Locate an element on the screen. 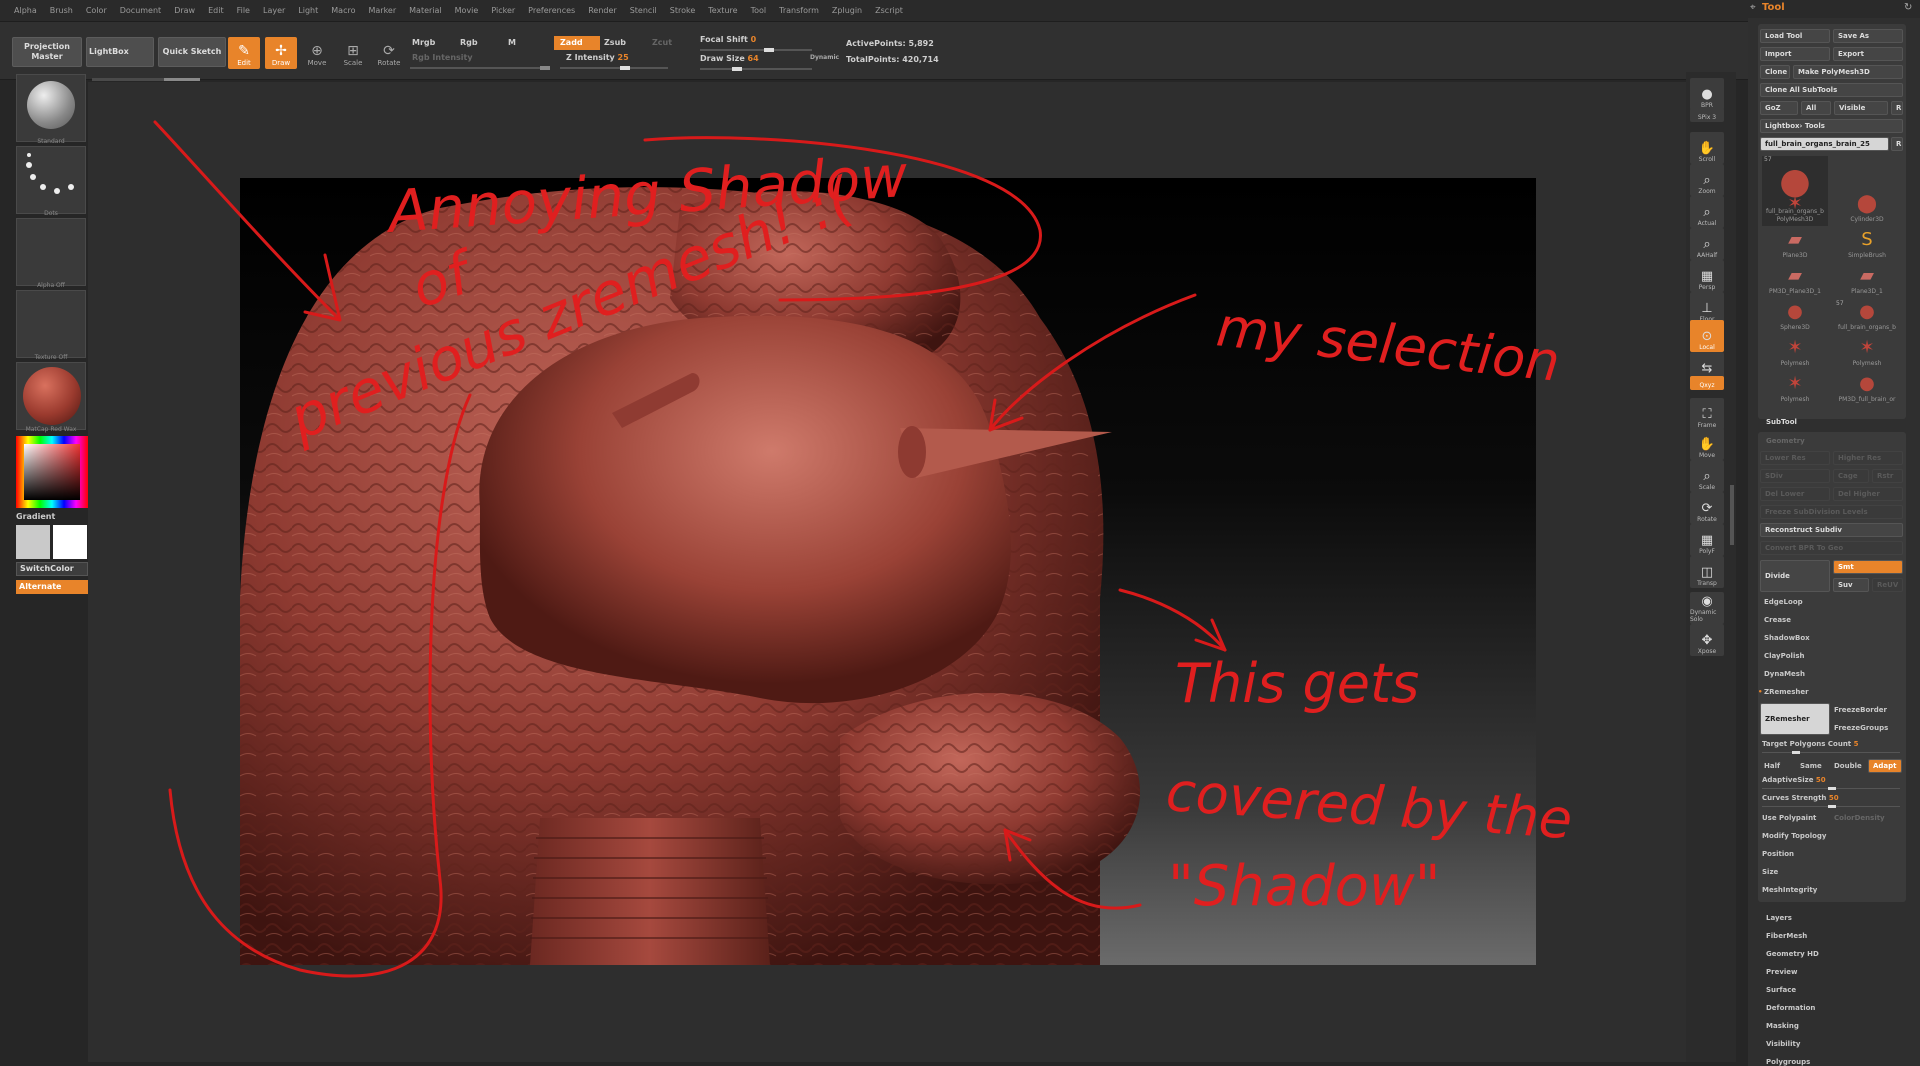 The image size is (1920, 1066). section-visibility: Visibility is located at coordinates (1783, 1044).